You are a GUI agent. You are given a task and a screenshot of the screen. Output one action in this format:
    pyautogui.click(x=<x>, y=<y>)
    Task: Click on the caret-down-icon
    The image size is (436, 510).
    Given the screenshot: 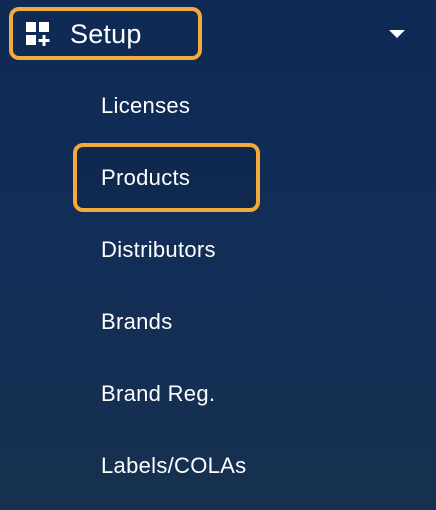 What is the action you would take?
    pyautogui.click(x=397, y=34)
    